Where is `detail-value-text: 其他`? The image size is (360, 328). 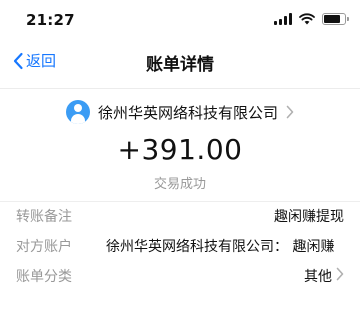
detail-value-text: 其他 is located at coordinates (318, 277).